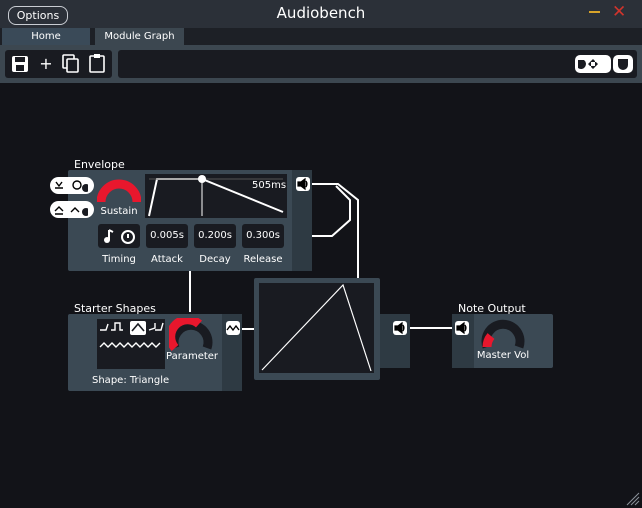 The width and height of the screenshot is (642, 508). I want to click on resize-grip-icon, so click(633, 499).